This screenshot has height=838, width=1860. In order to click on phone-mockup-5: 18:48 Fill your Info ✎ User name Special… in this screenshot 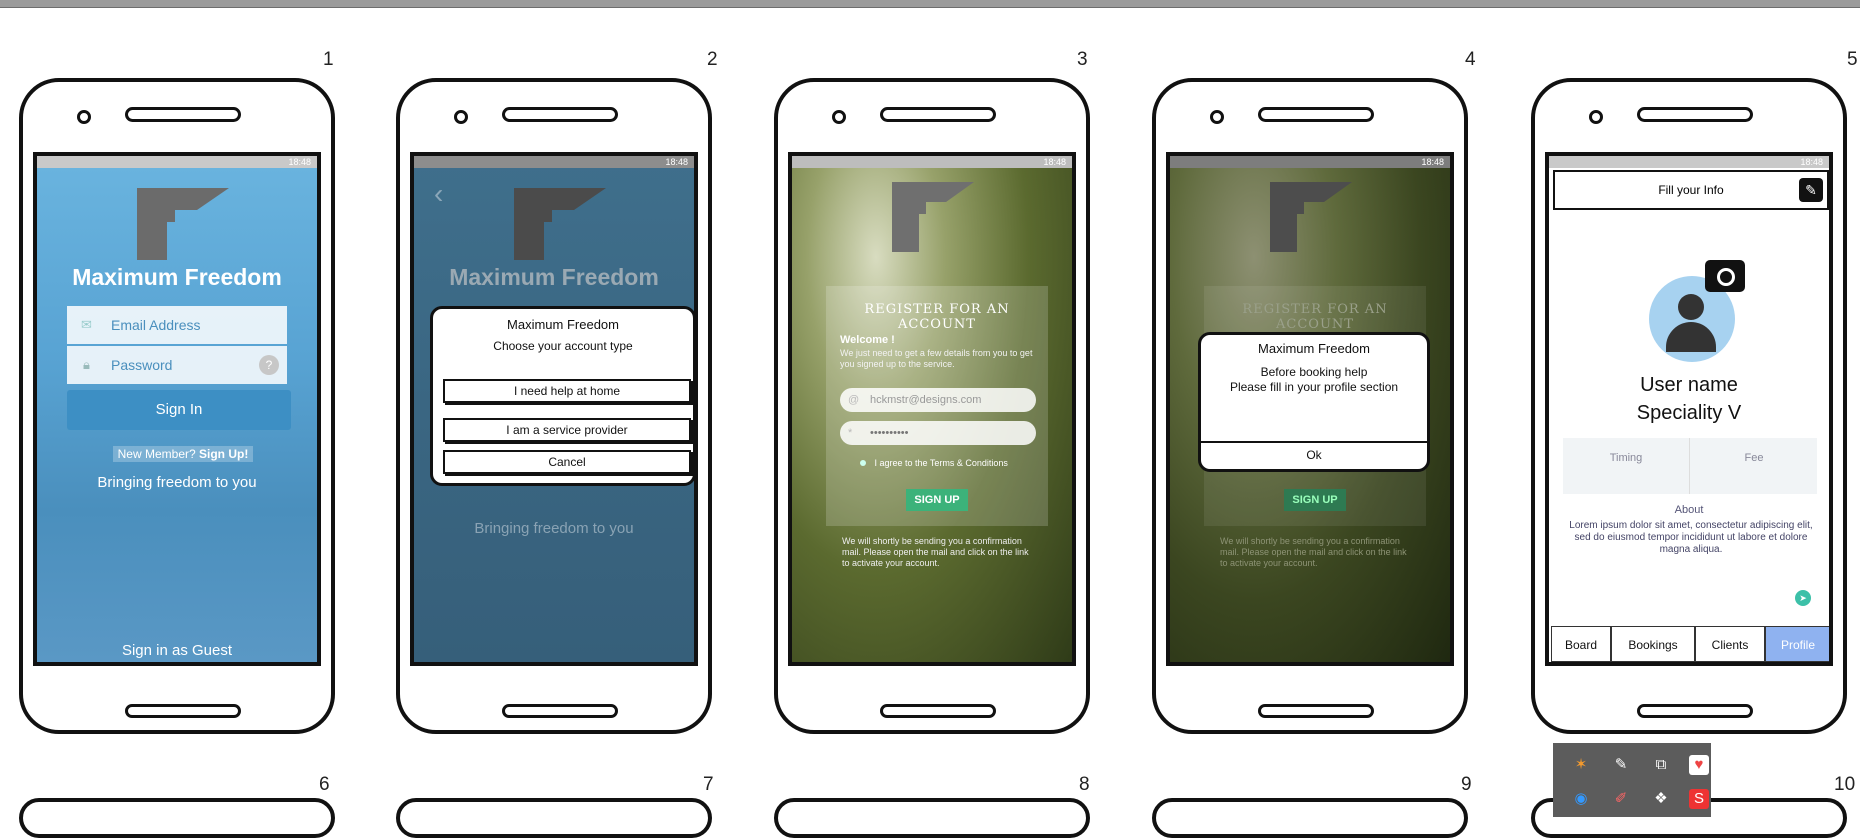, I will do `click(1689, 406)`.